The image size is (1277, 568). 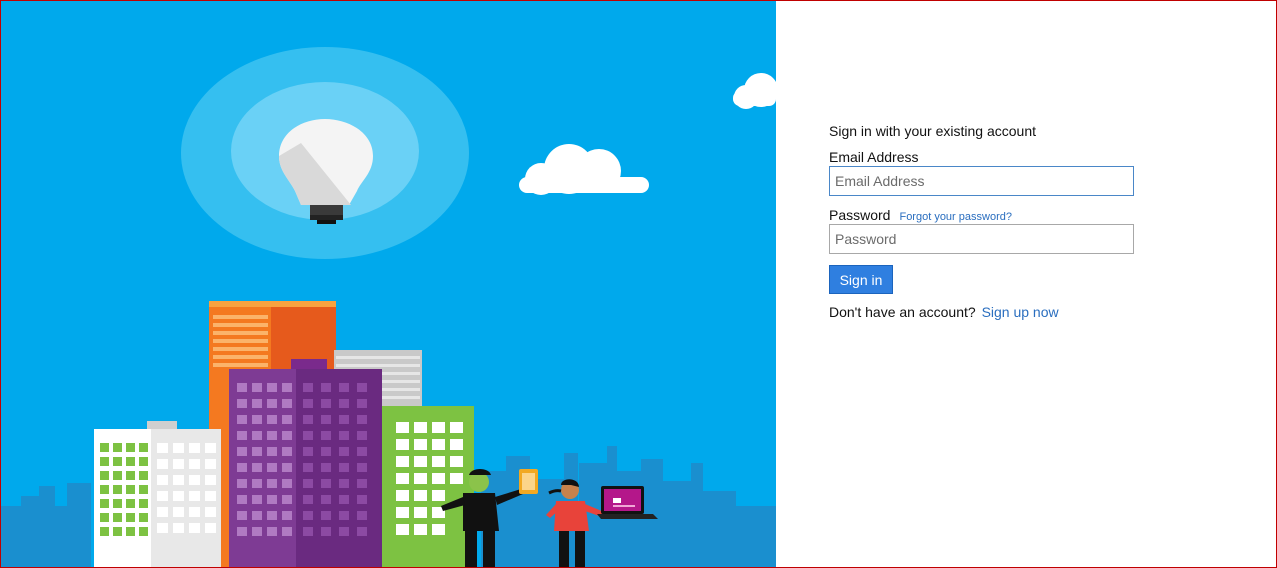 I want to click on purple-building, so click(x=305, y=463).